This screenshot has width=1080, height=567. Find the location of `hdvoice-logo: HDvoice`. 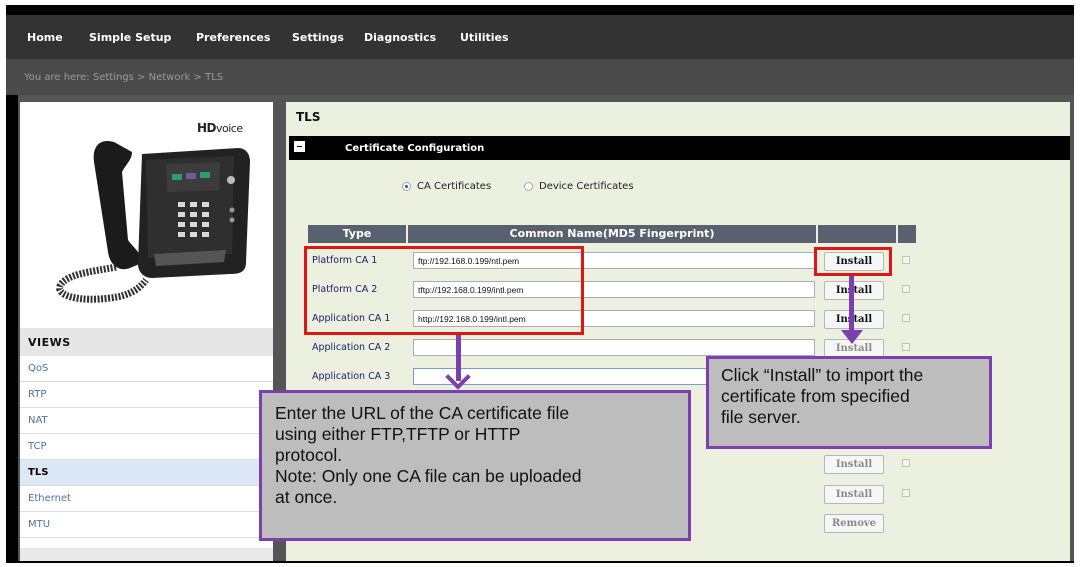

hdvoice-logo: HDvoice is located at coordinates (220, 128).